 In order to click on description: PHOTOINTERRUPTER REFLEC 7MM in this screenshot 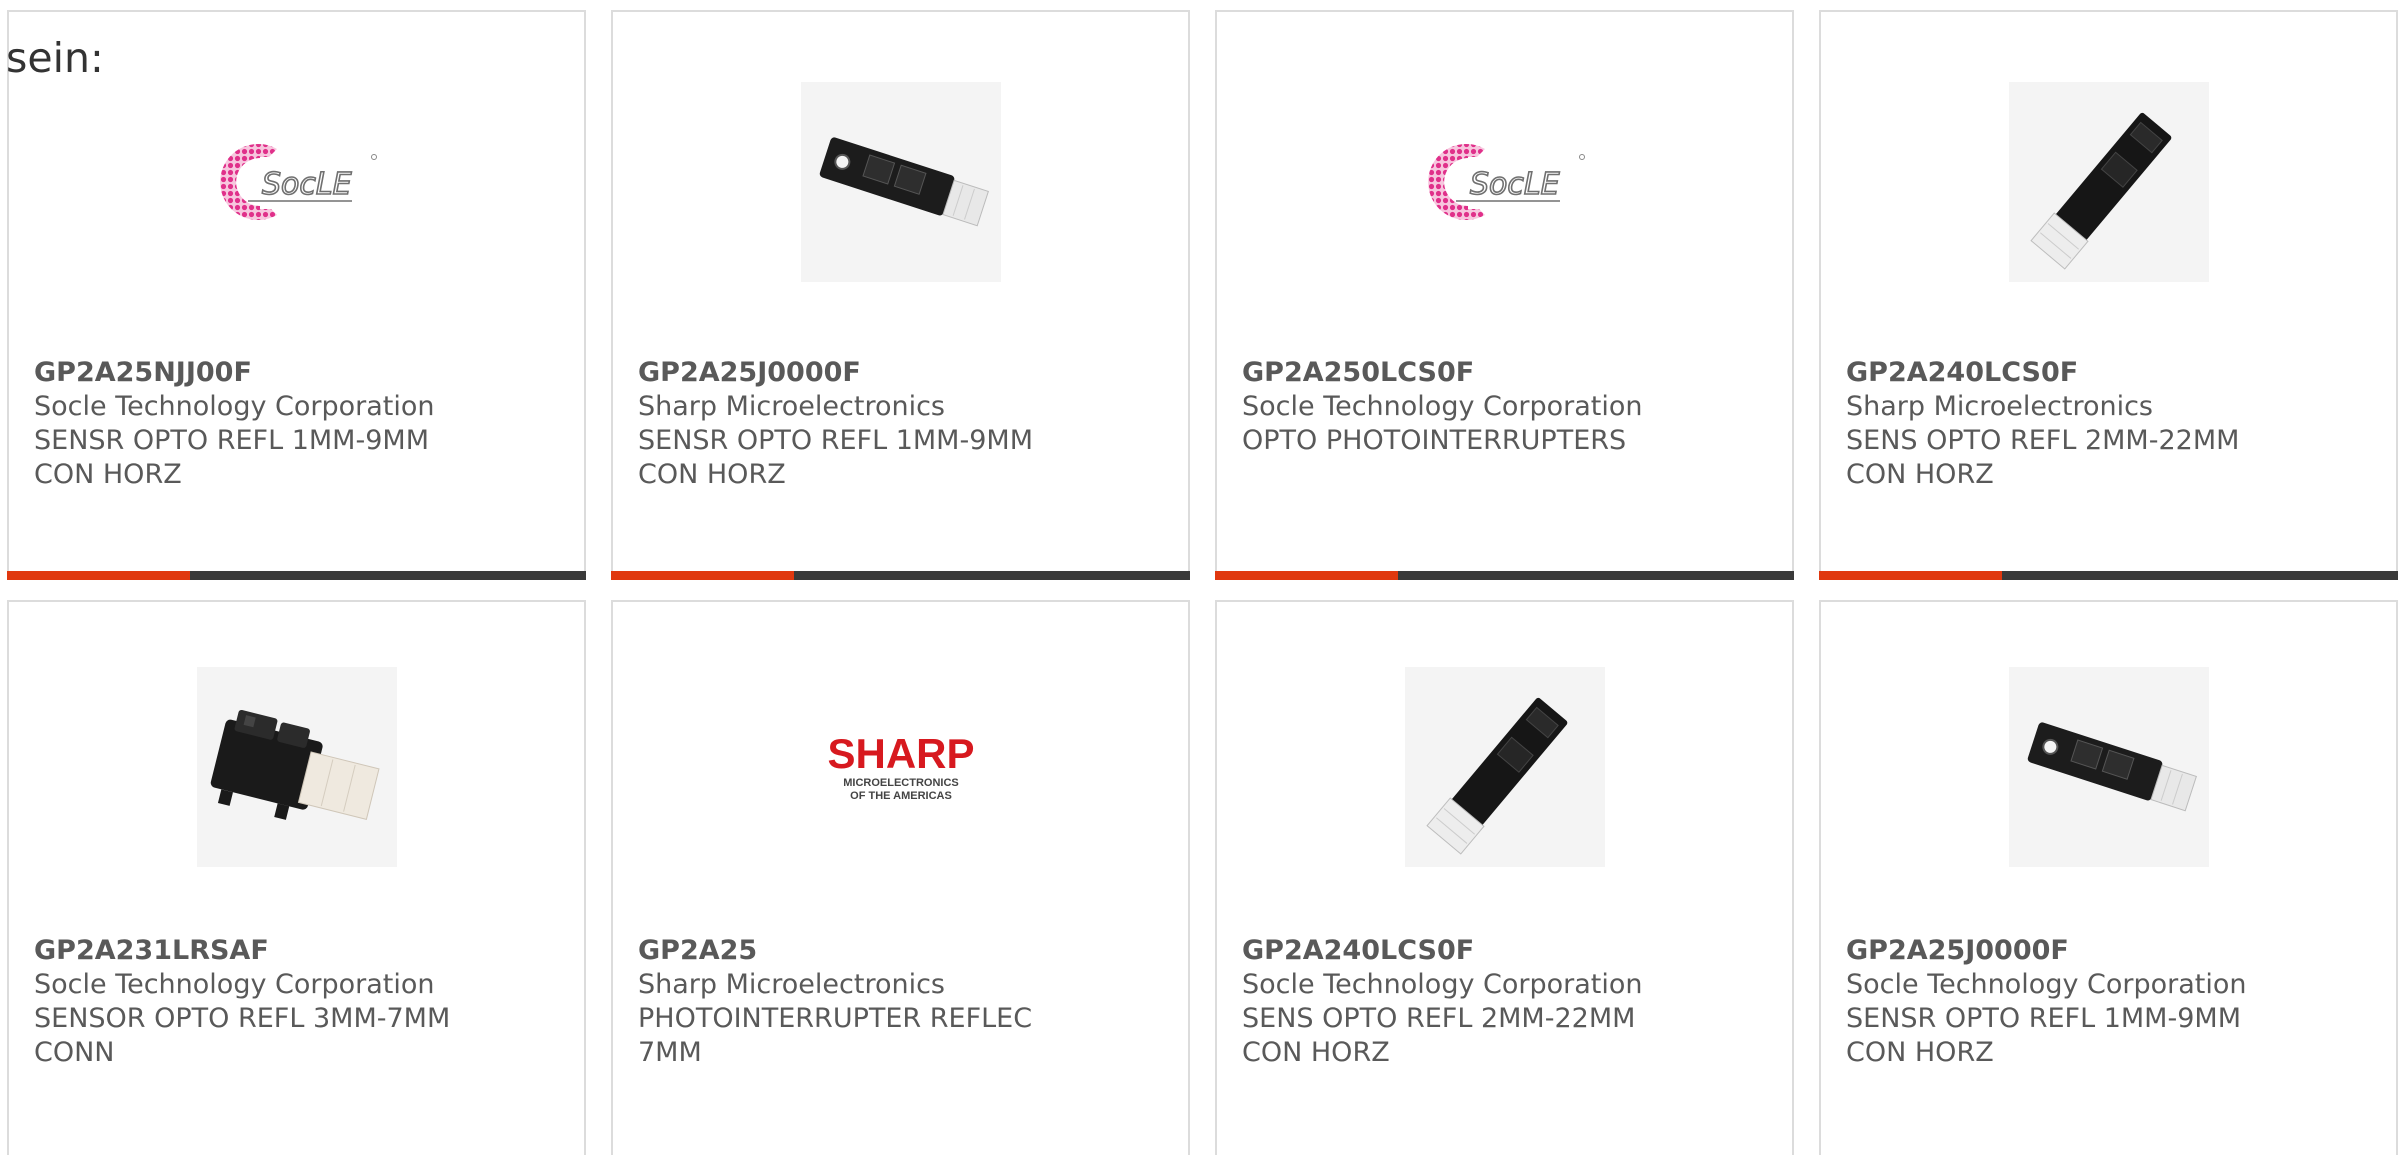, I will do `click(835, 1035)`.